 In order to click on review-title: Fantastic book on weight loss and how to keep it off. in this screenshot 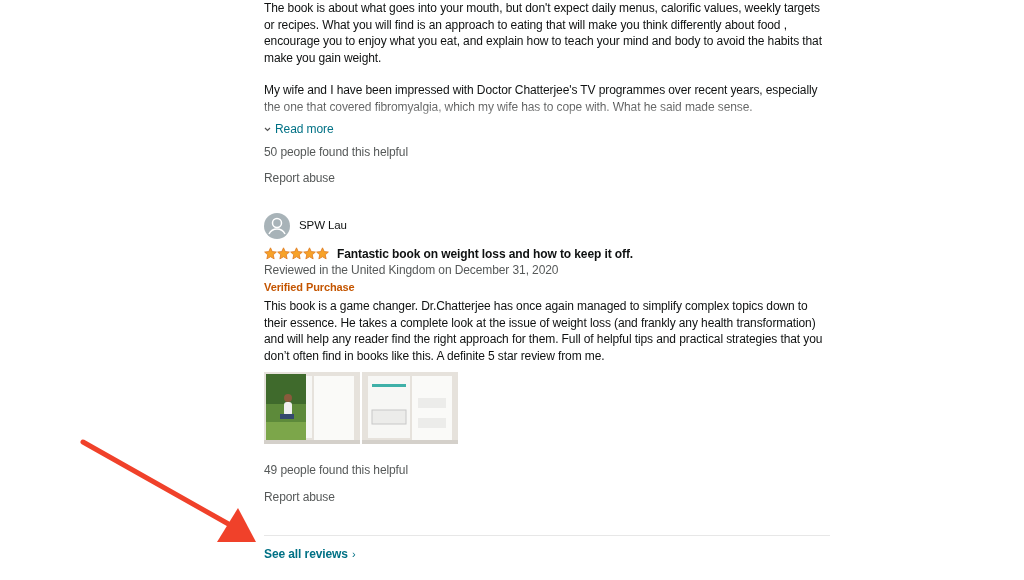, I will do `click(485, 253)`.